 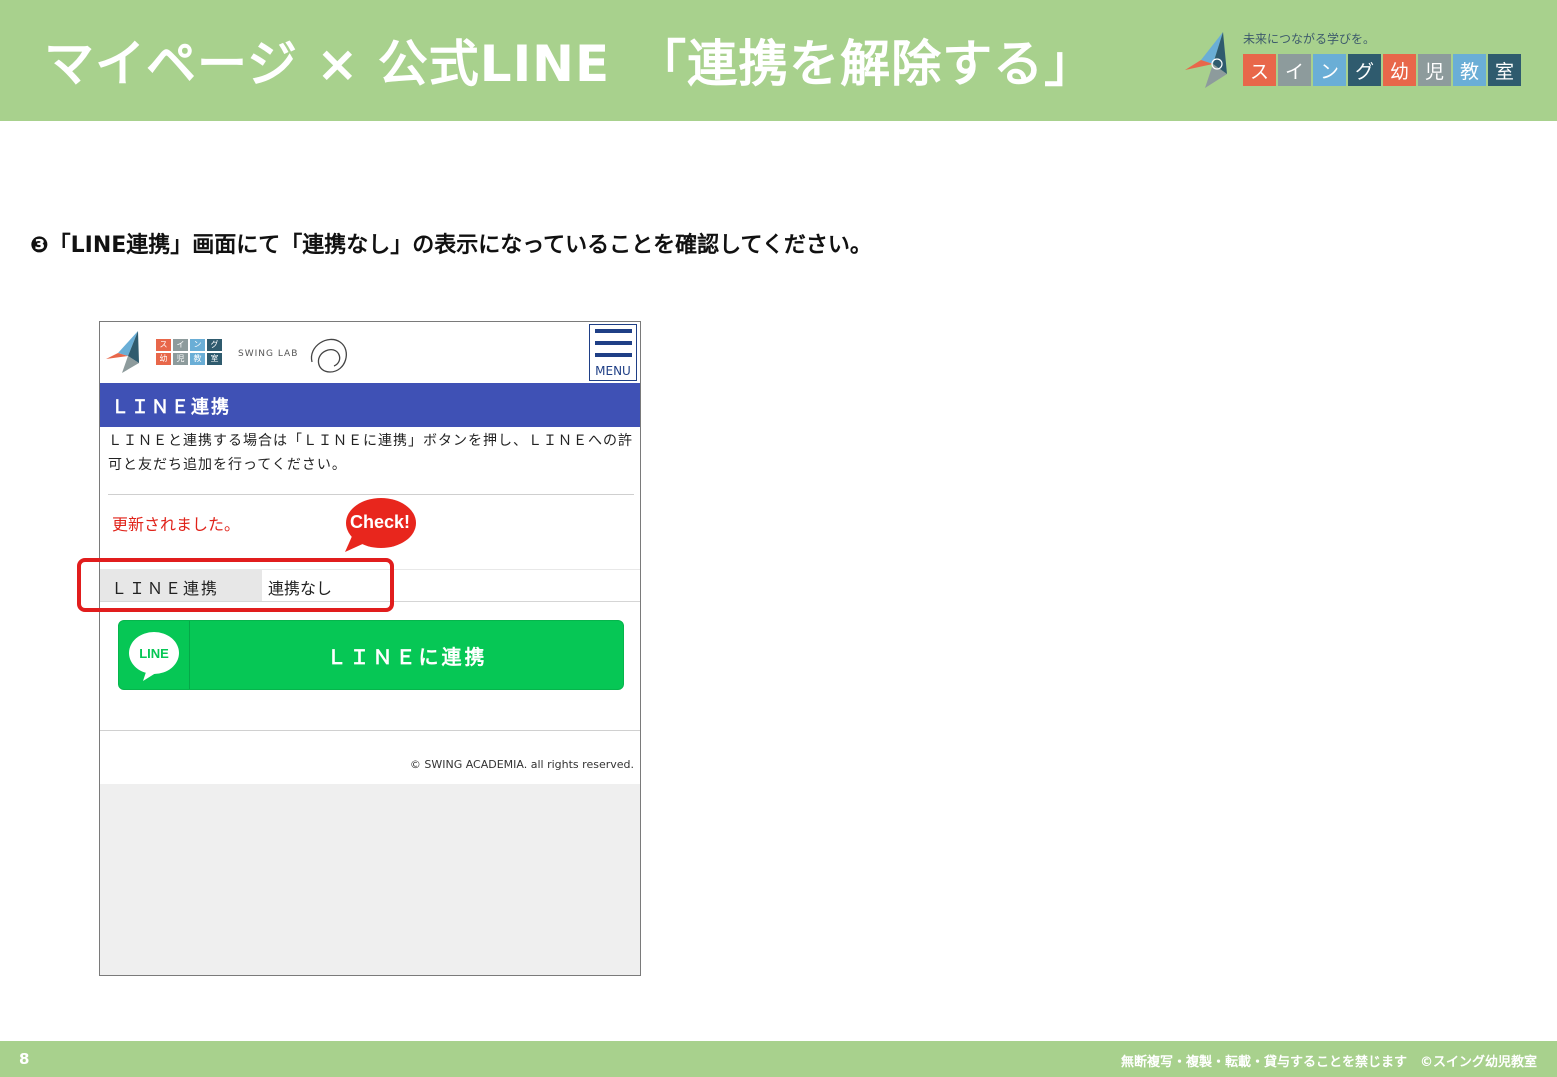 What do you see at coordinates (380, 522) in the screenshot?
I see `check-label: Check!` at bounding box center [380, 522].